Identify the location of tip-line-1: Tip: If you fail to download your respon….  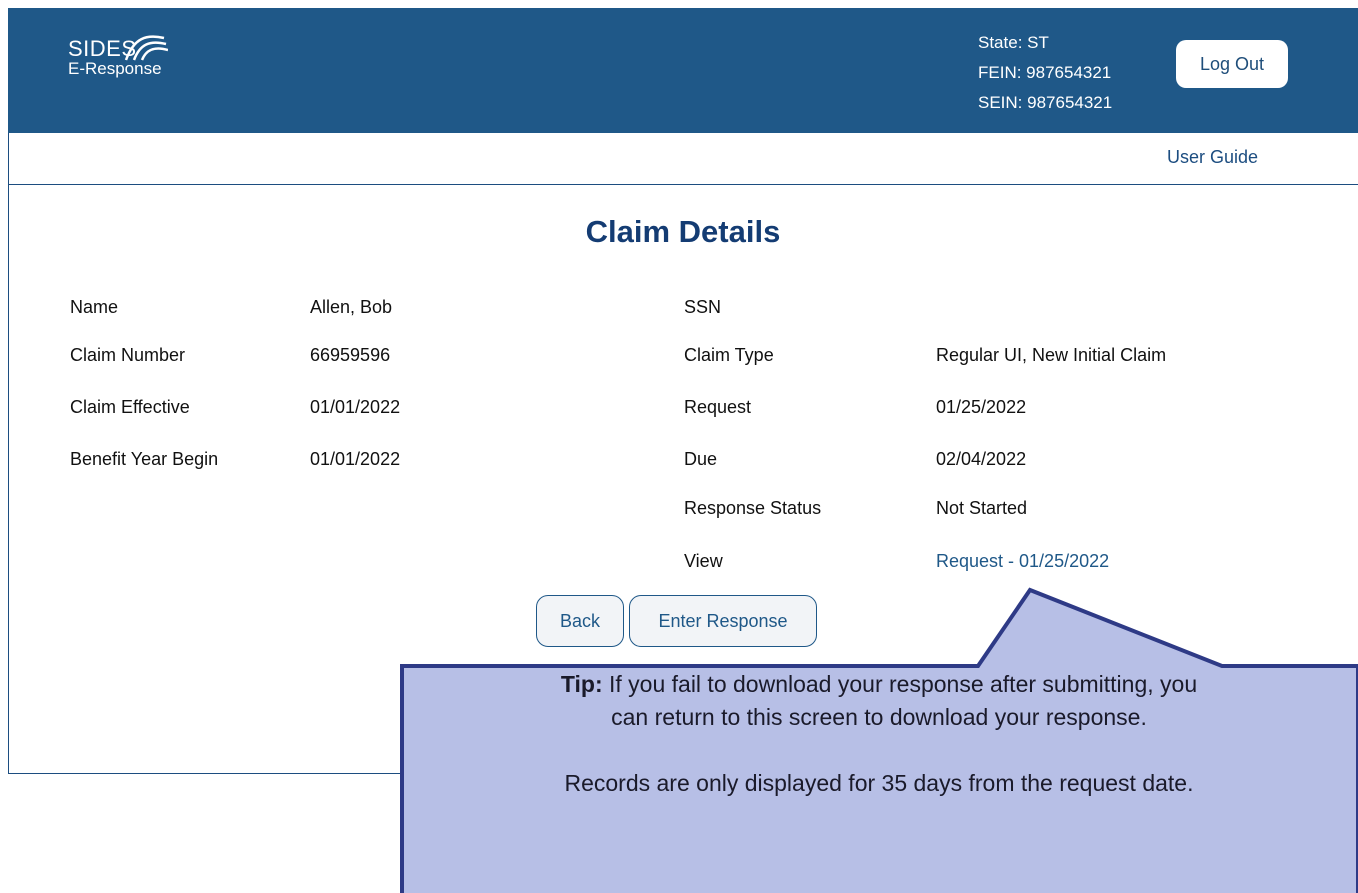
(879, 684).